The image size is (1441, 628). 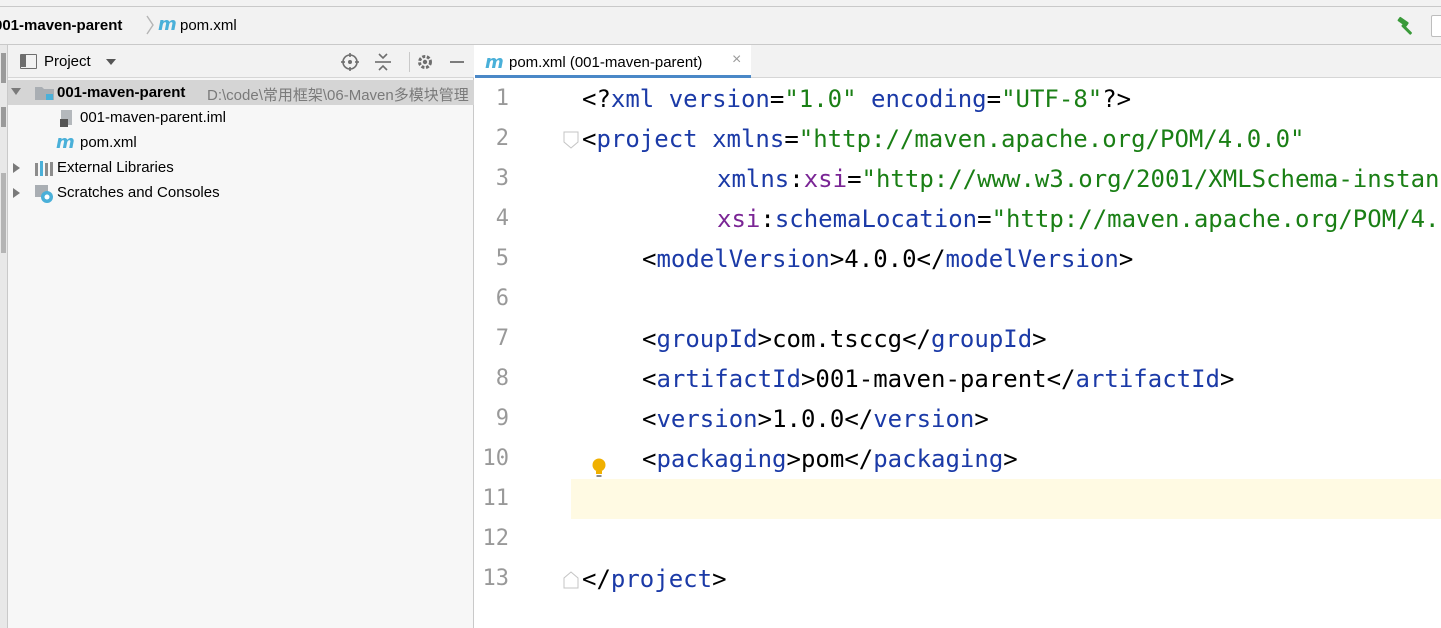 What do you see at coordinates (1436, 26) in the screenshot?
I see `toolbar-overflow` at bounding box center [1436, 26].